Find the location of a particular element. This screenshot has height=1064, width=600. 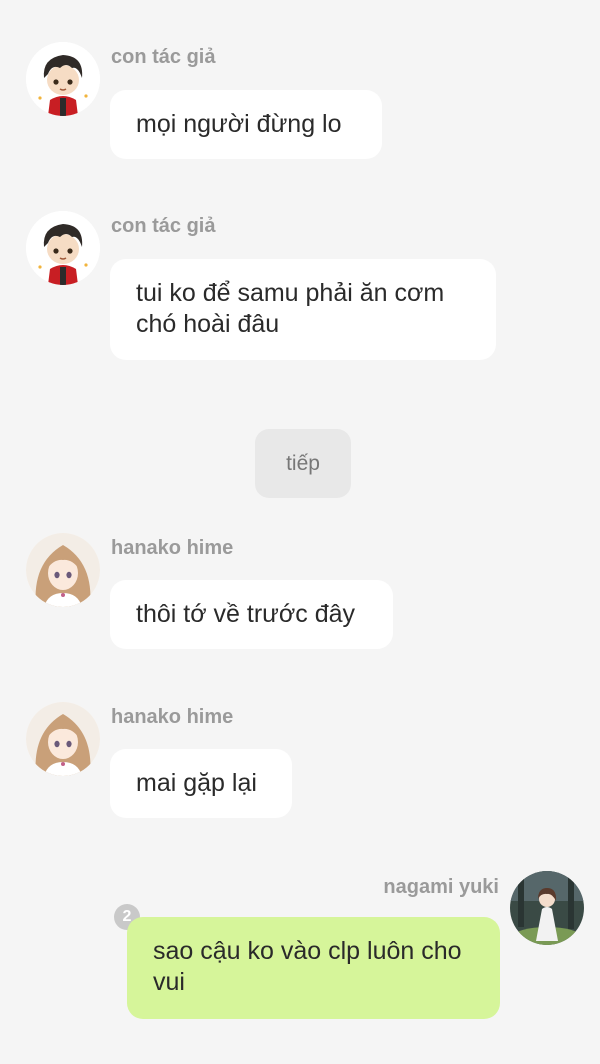

message-bubble-mine: sao cậu ko vào clp luôn cho vui is located at coordinates (313, 968).